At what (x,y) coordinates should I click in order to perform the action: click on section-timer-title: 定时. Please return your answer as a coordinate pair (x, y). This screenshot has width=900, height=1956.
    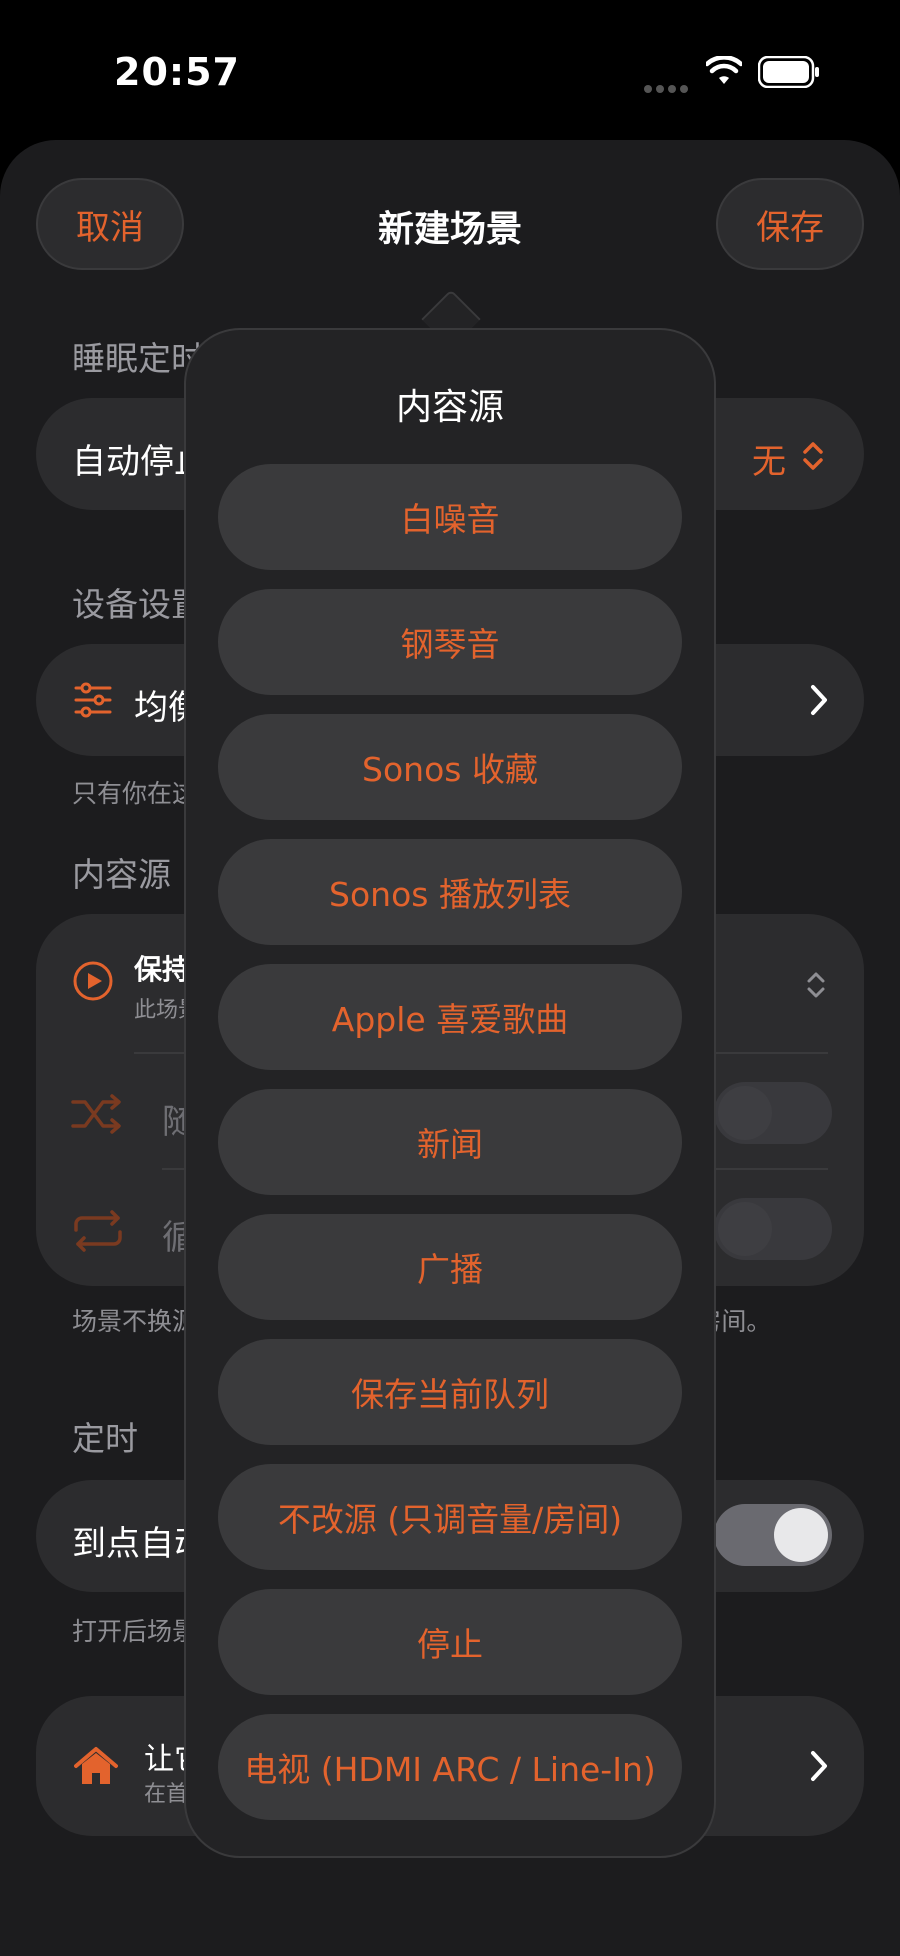
    Looking at the image, I should click on (105, 1438).